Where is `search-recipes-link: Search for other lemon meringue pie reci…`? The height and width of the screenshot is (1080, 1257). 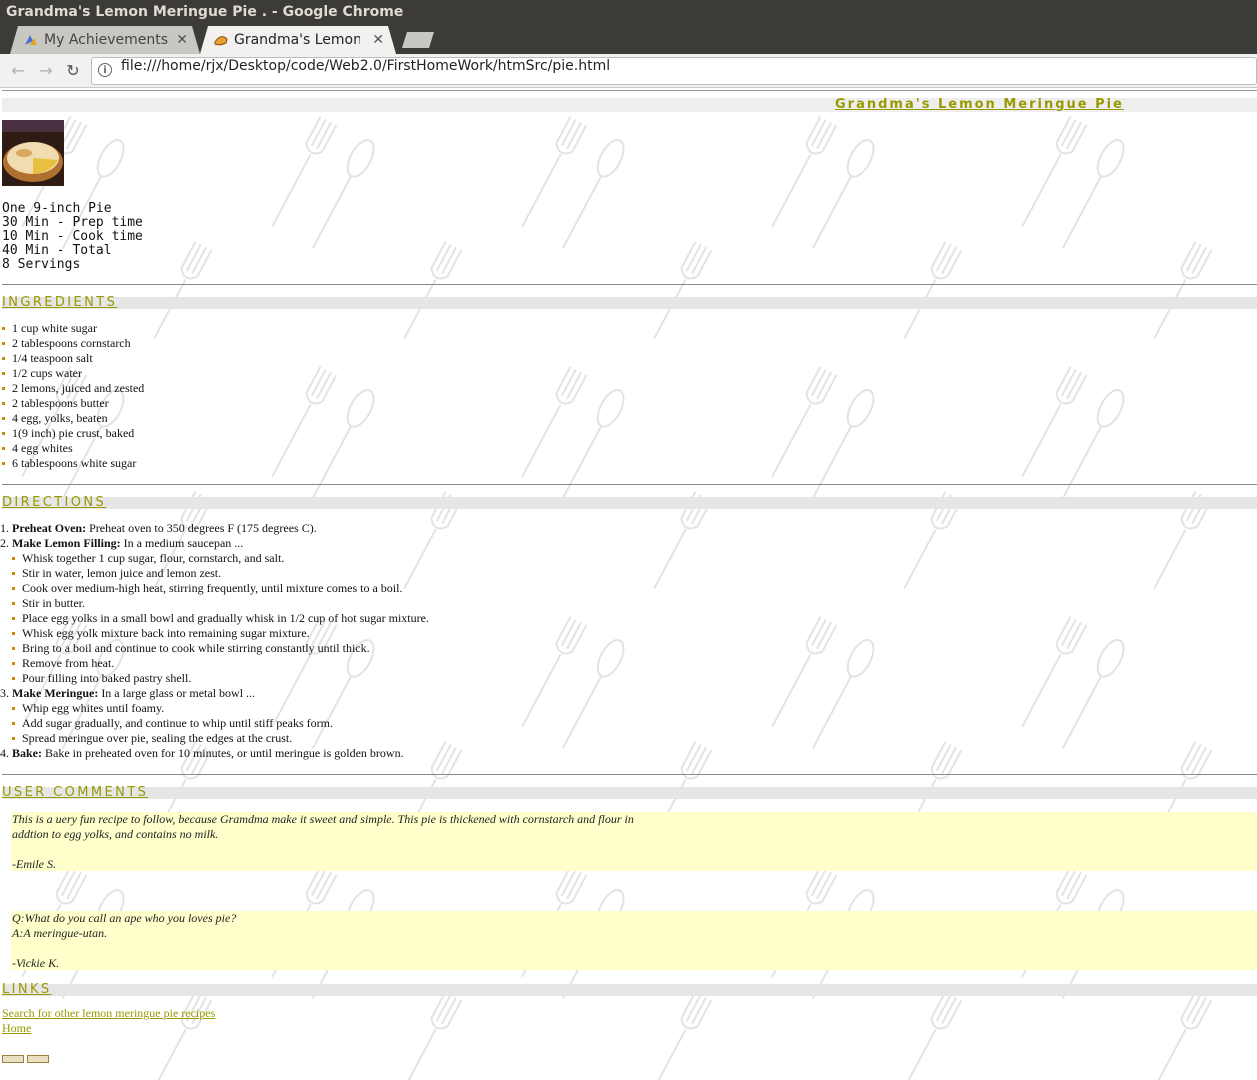 search-recipes-link: Search for other lemon meringue pie reci… is located at coordinates (108, 1013).